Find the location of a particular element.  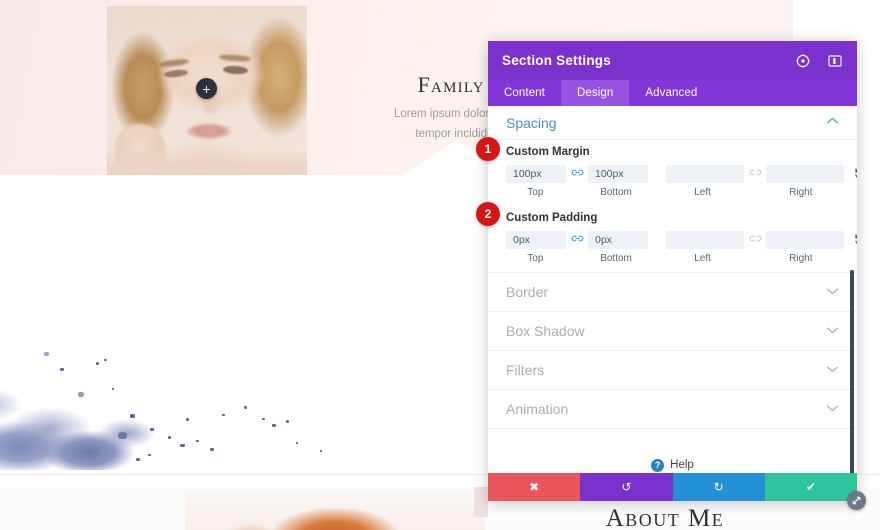

layout-toggle-icon is located at coordinates (835, 61).